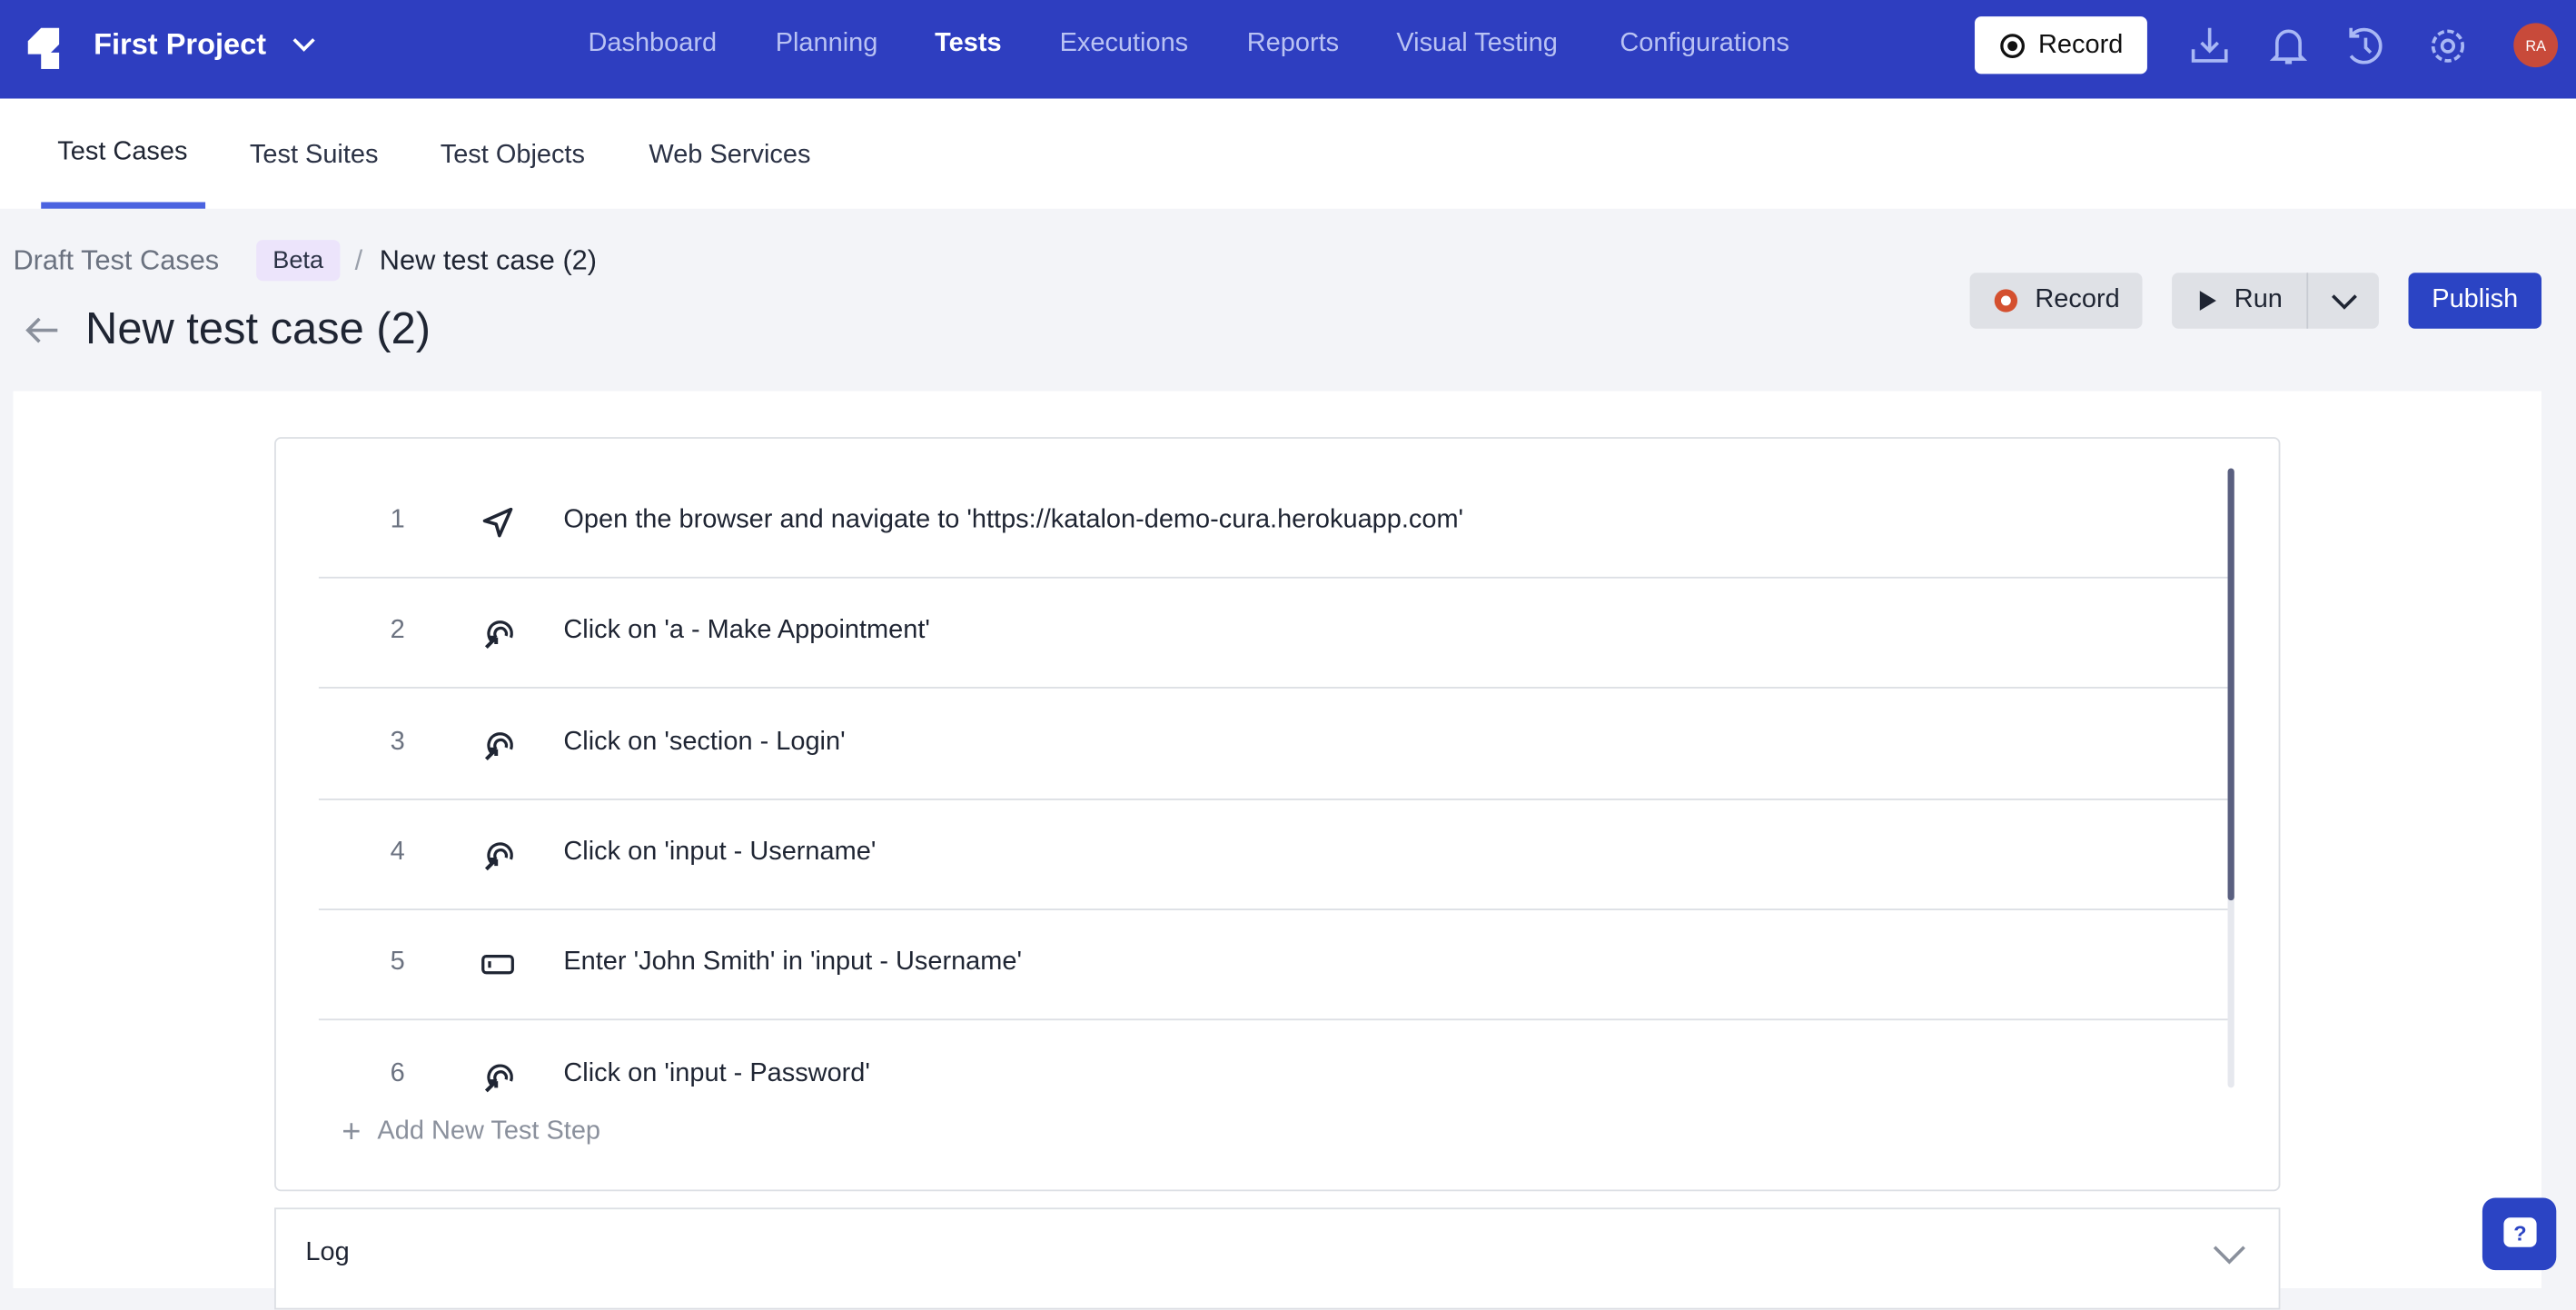  What do you see at coordinates (653, 45) in the screenshot?
I see `nav-dashboard: Dashboard` at bounding box center [653, 45].